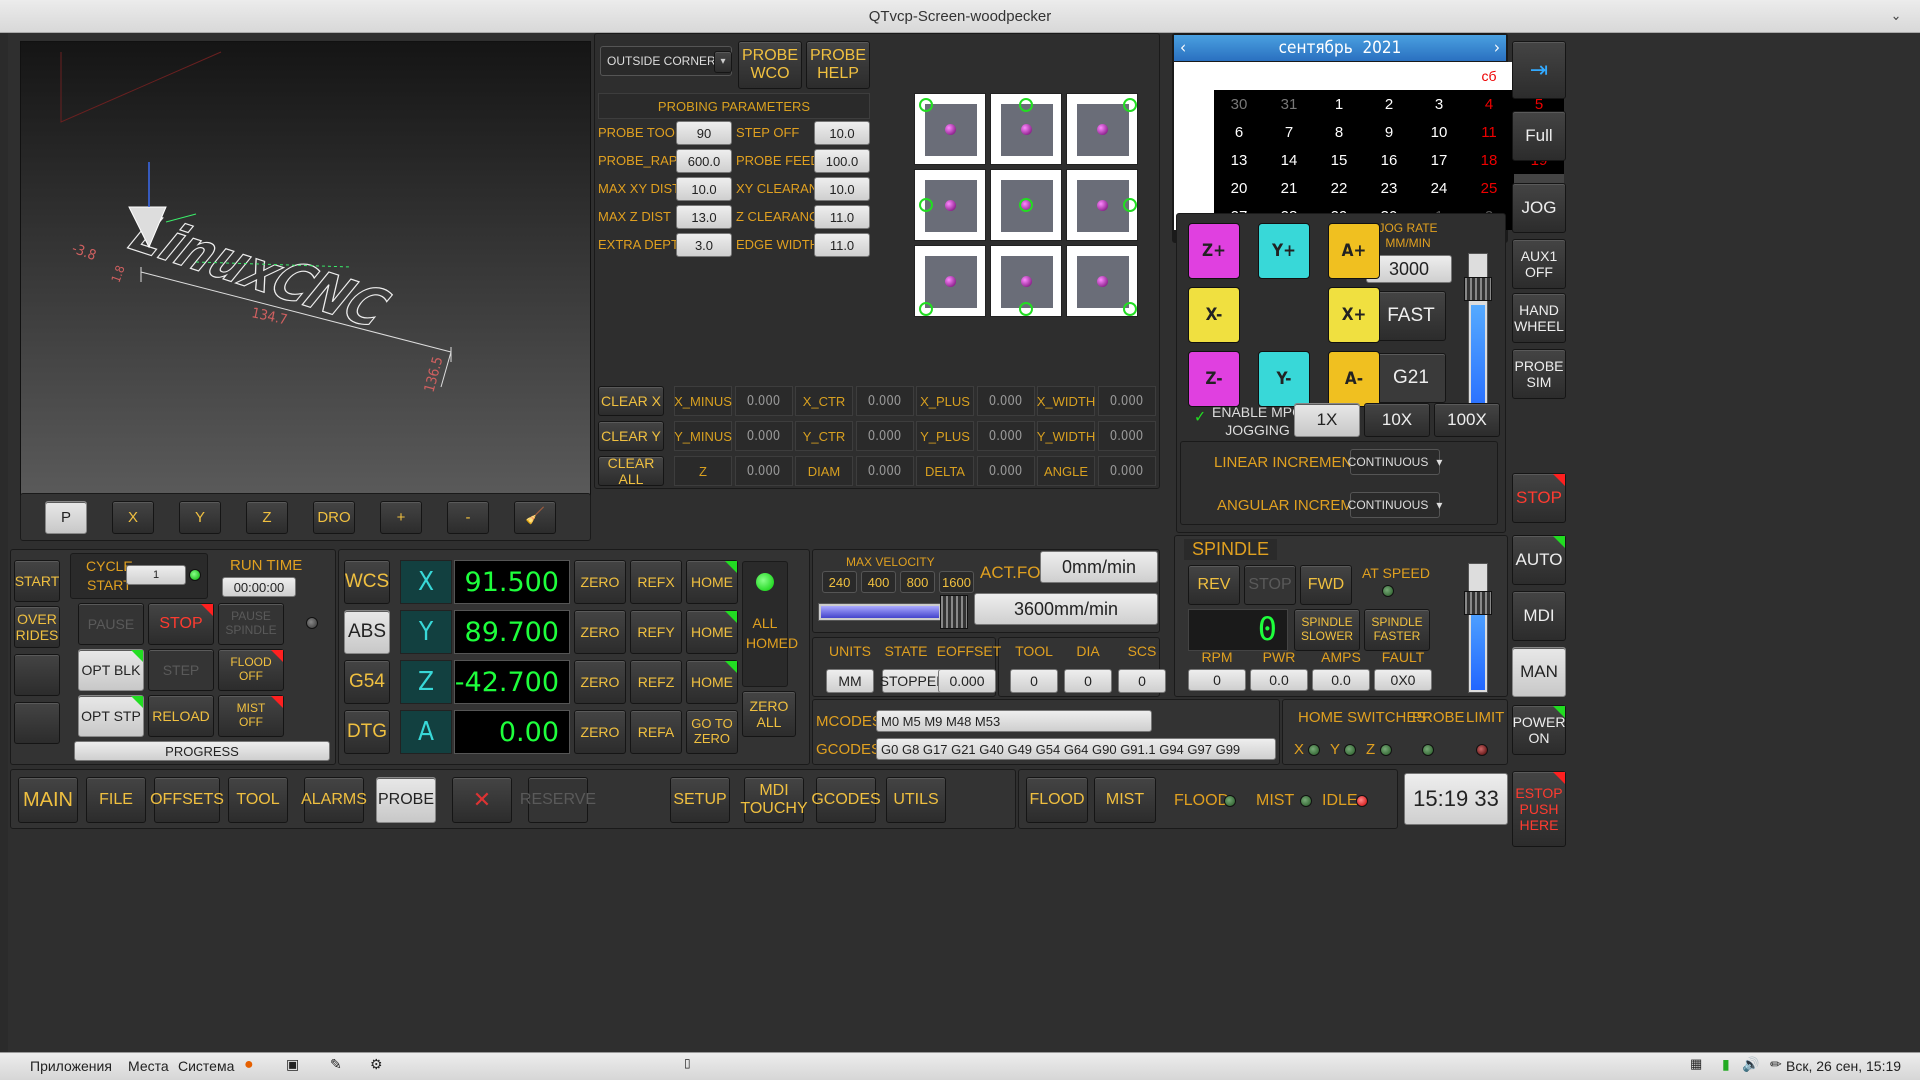 This screenshot has width=1920, height=1080. What do you see at coordinates (1183, 48) in the screenshot?
I see `prev-month-icon: ‹` at bounding box center [1183, 48].